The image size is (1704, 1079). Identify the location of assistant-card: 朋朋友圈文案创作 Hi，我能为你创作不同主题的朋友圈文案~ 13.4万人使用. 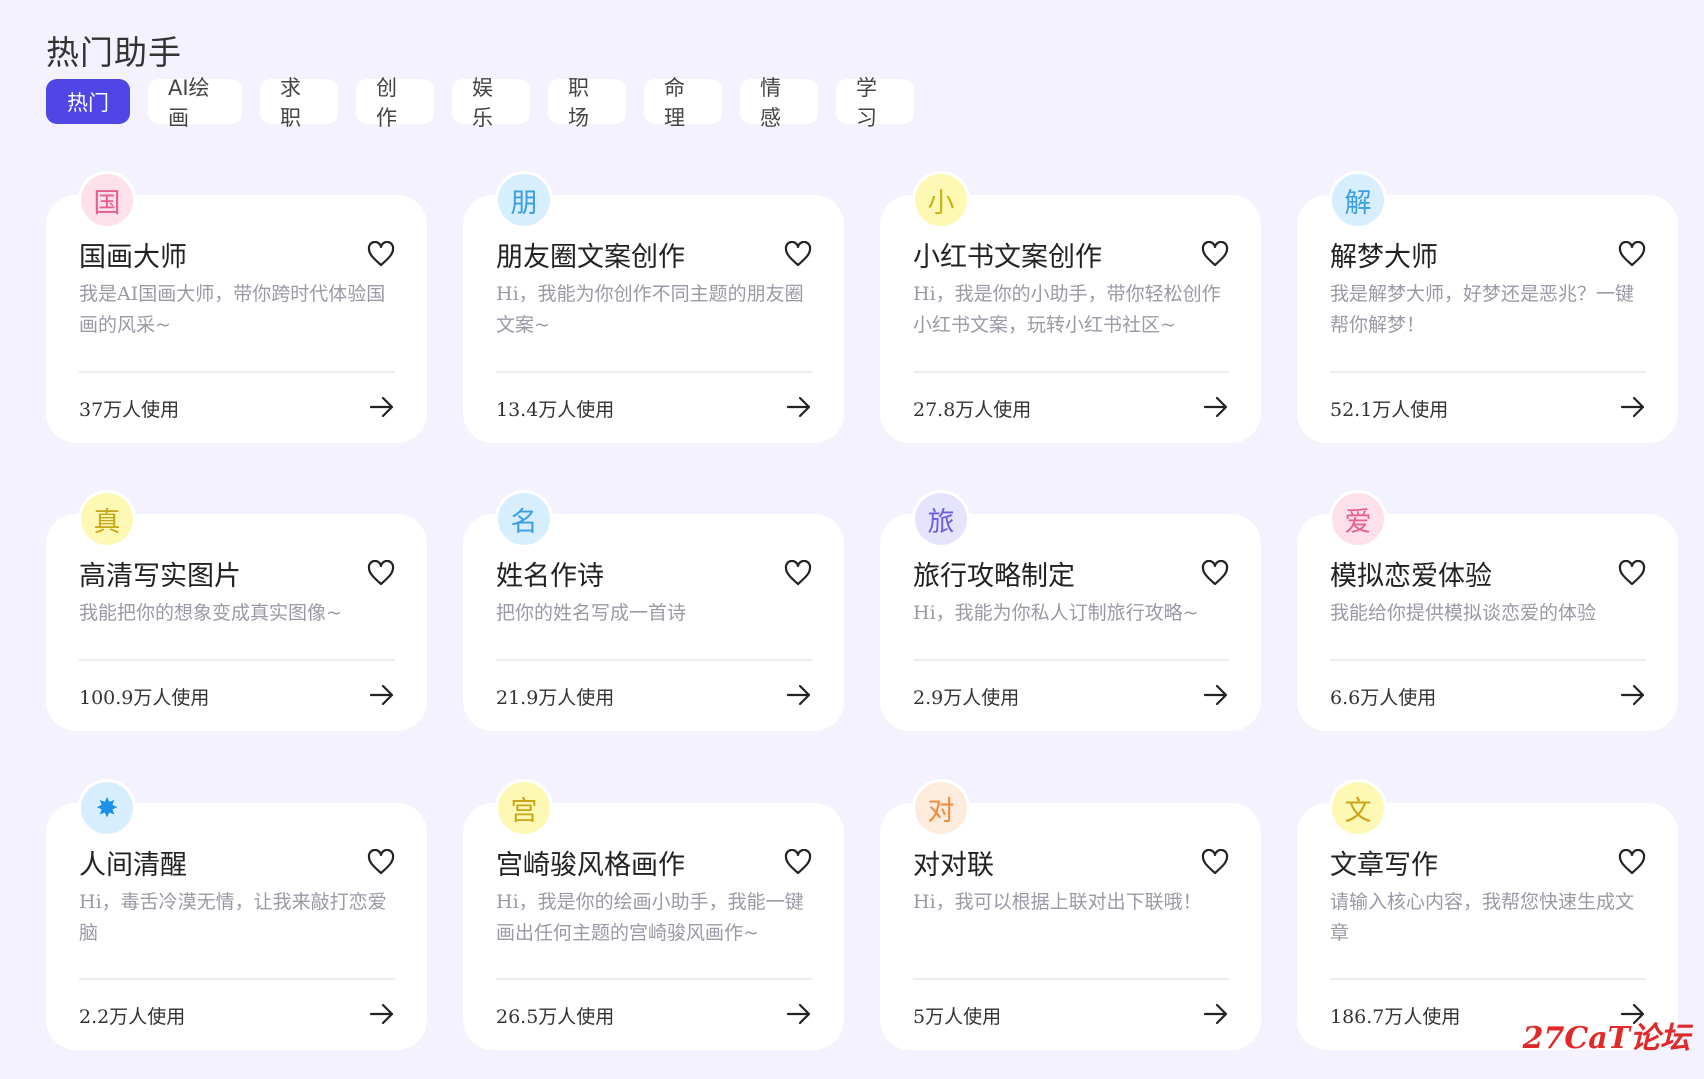
(653, 307).